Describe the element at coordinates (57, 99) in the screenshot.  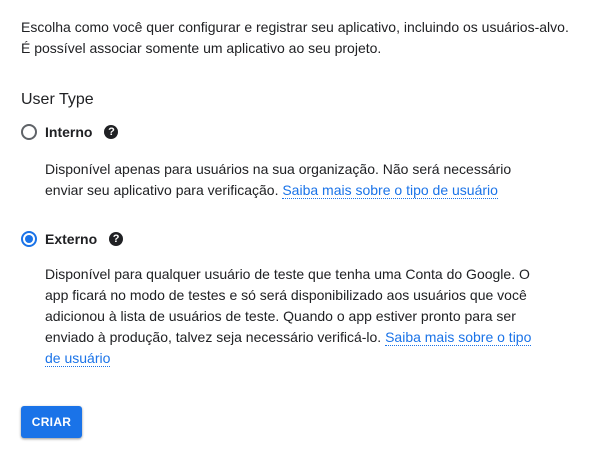
I see `user-type-heading: User Type` at that location.